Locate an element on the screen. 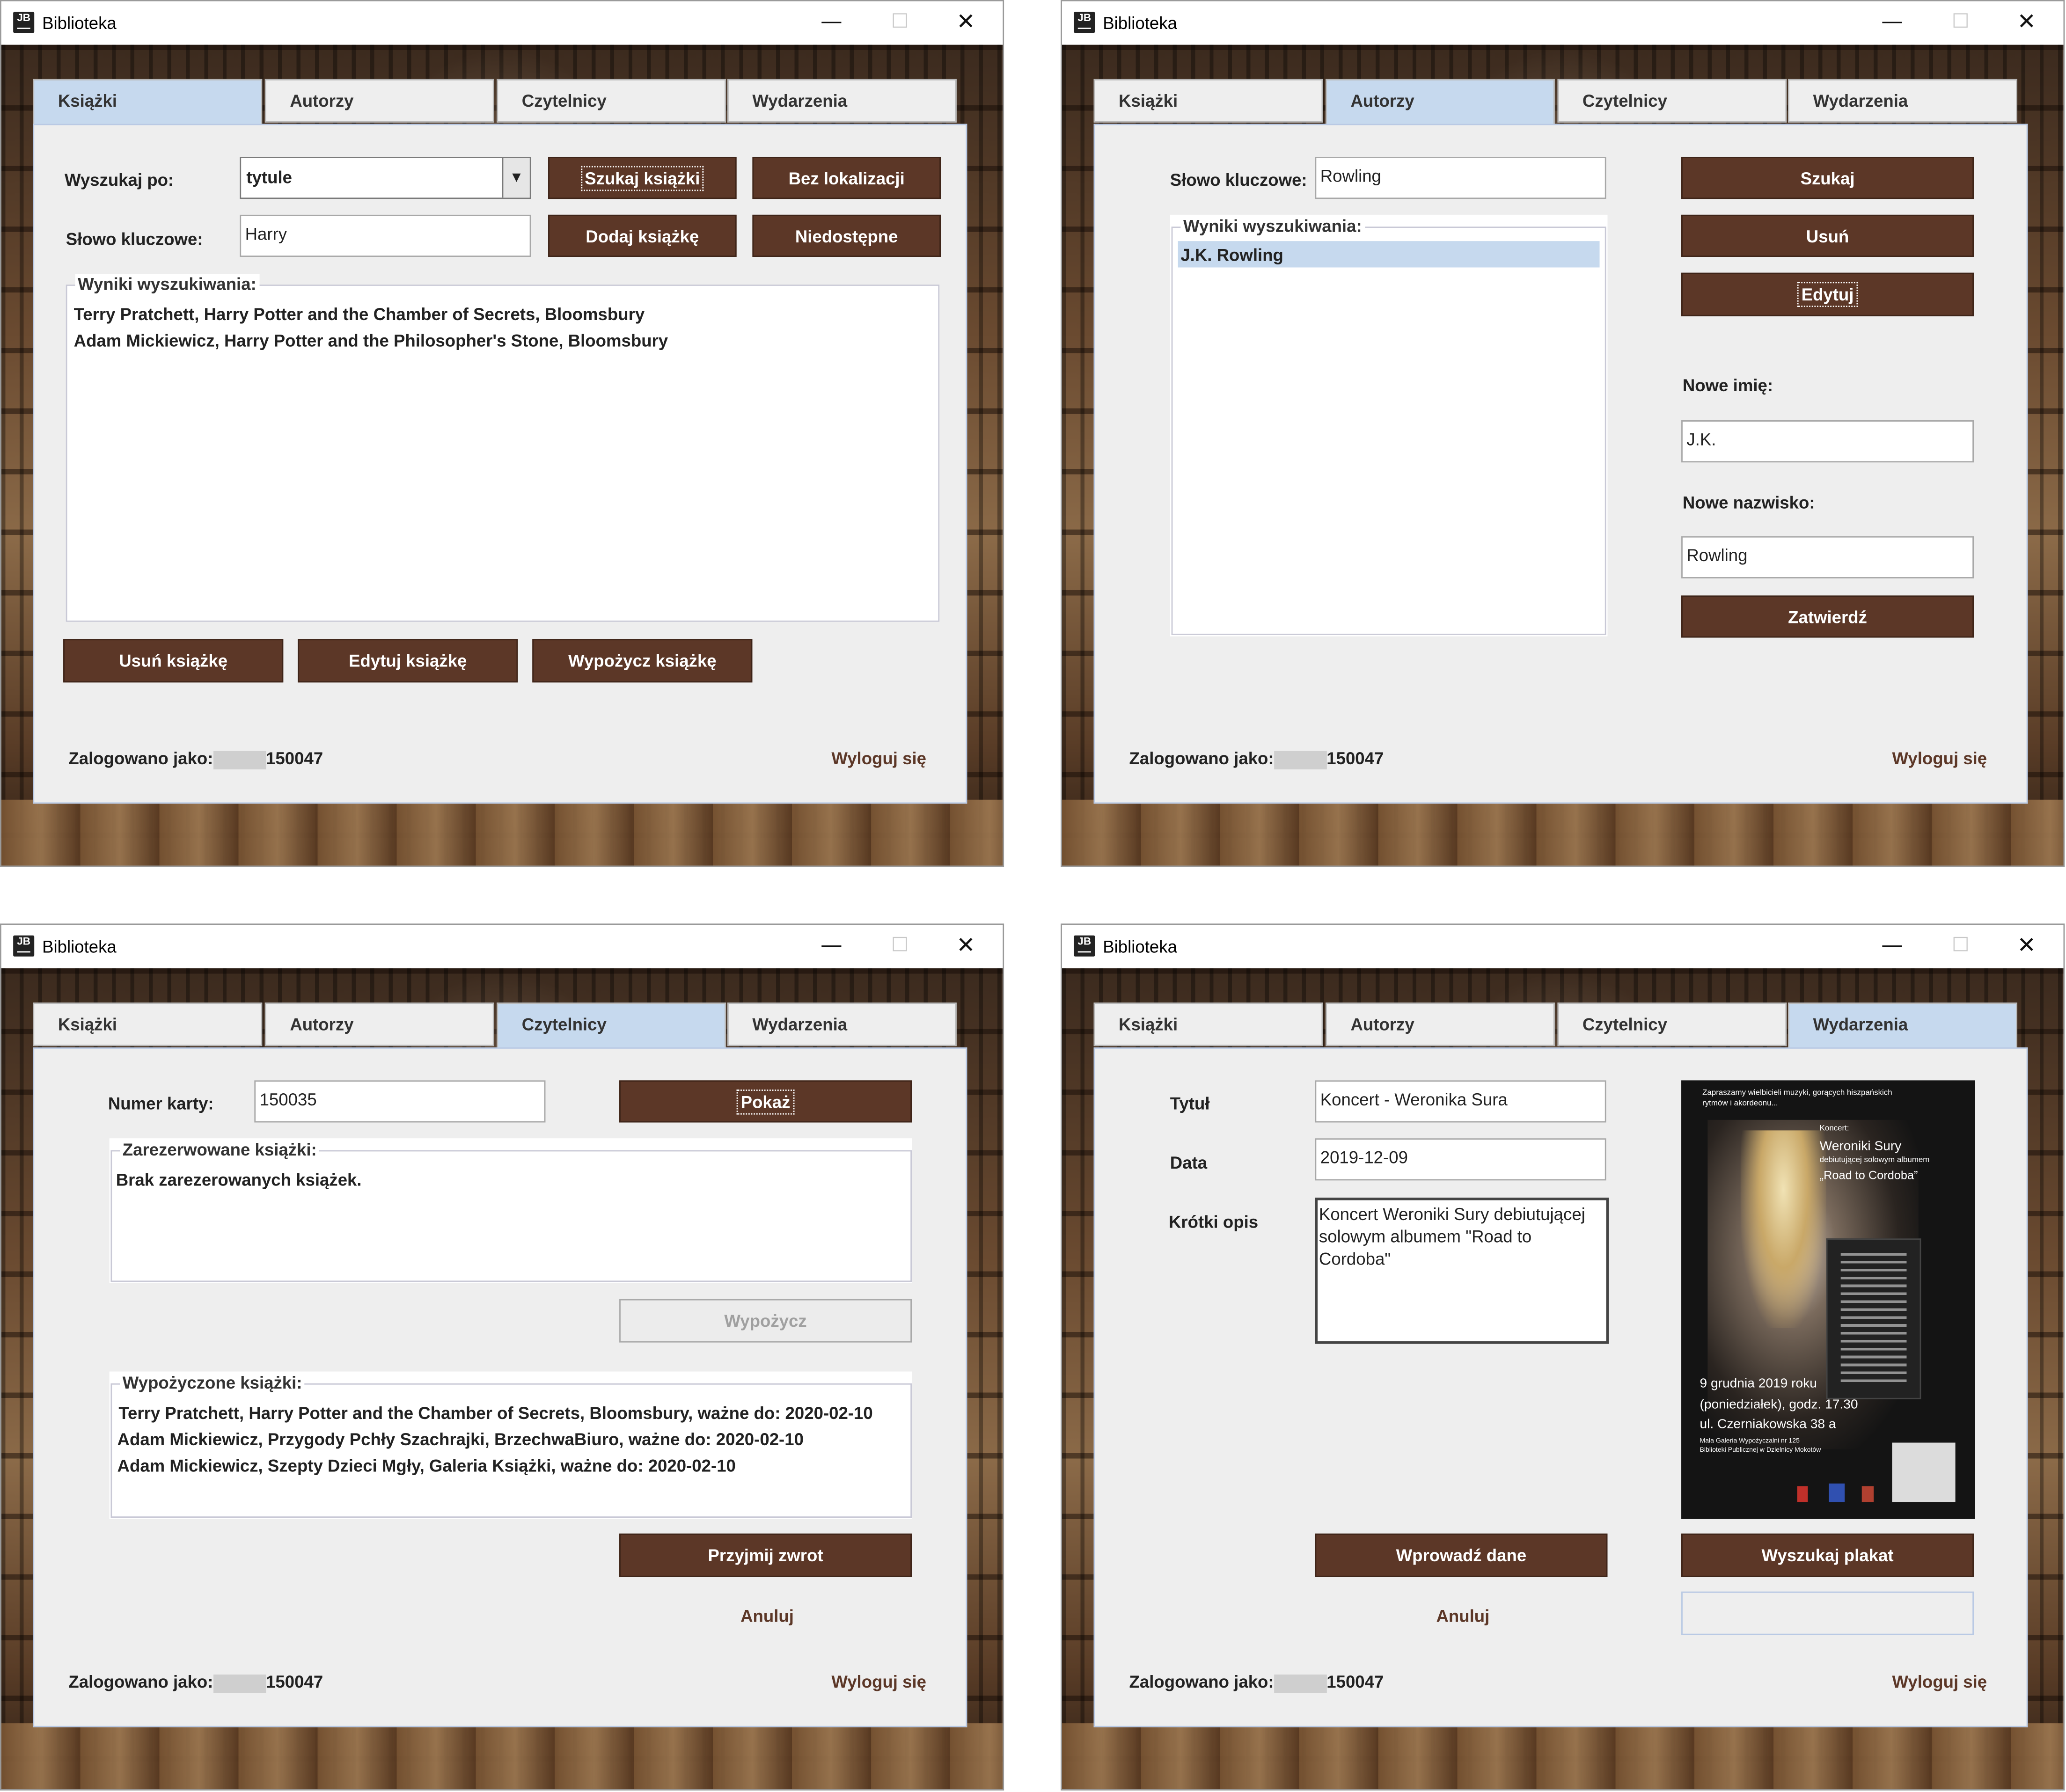 The width and height of the screenshot is (2066, 1792). submit-button: Wprowadź dane is located at coordinates (1461, 1555).